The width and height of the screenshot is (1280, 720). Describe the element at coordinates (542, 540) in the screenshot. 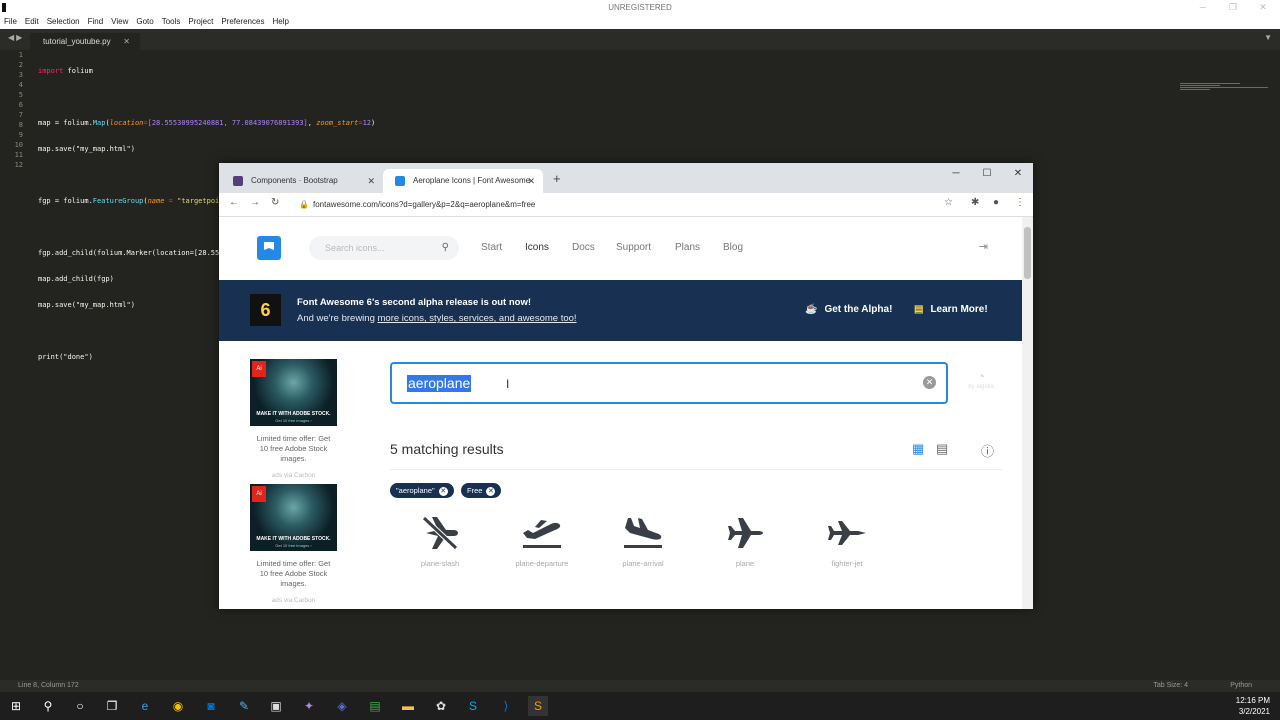

I see `icon-result-plane-departure: plane-departure` at that location.